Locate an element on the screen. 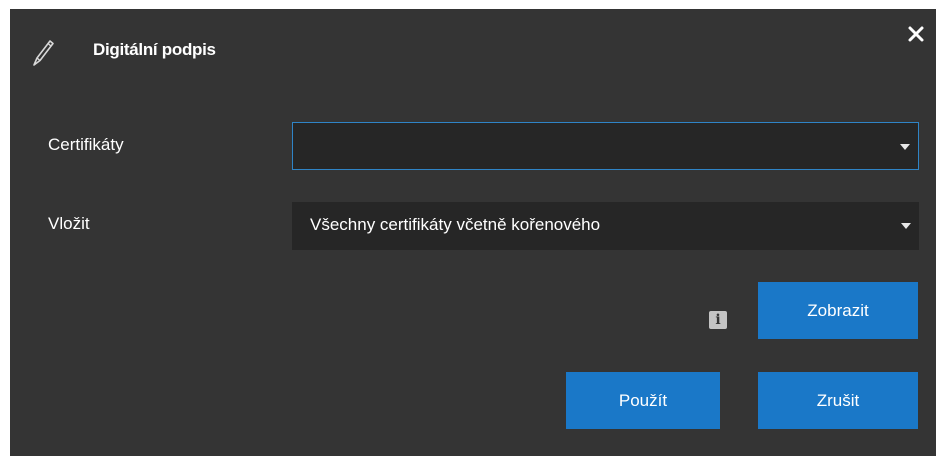 This screenshot has width=946, height=456. apply-button: Použít is located at coordinates (643, 400).